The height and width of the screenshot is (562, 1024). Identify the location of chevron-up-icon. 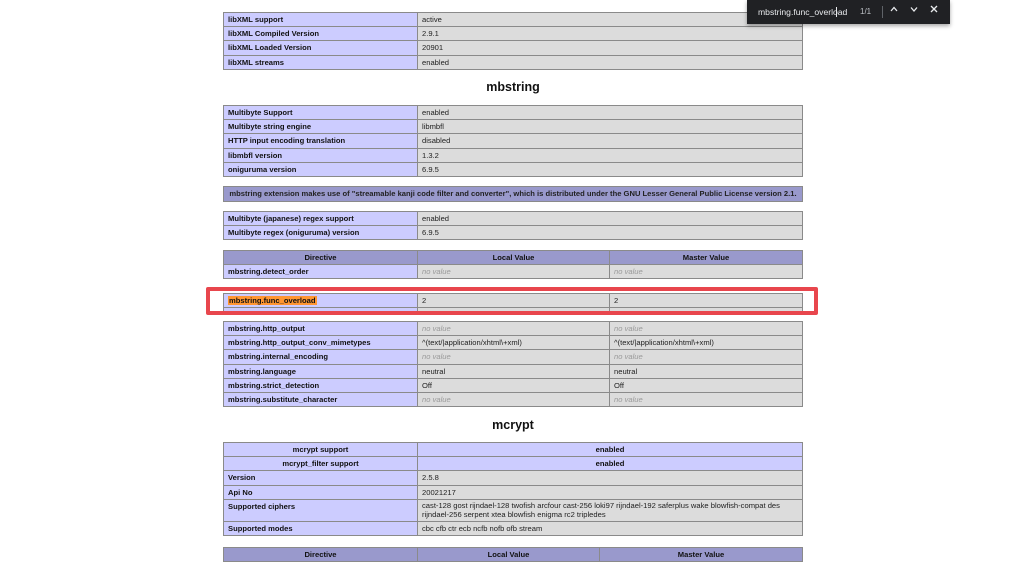
(894, 12).